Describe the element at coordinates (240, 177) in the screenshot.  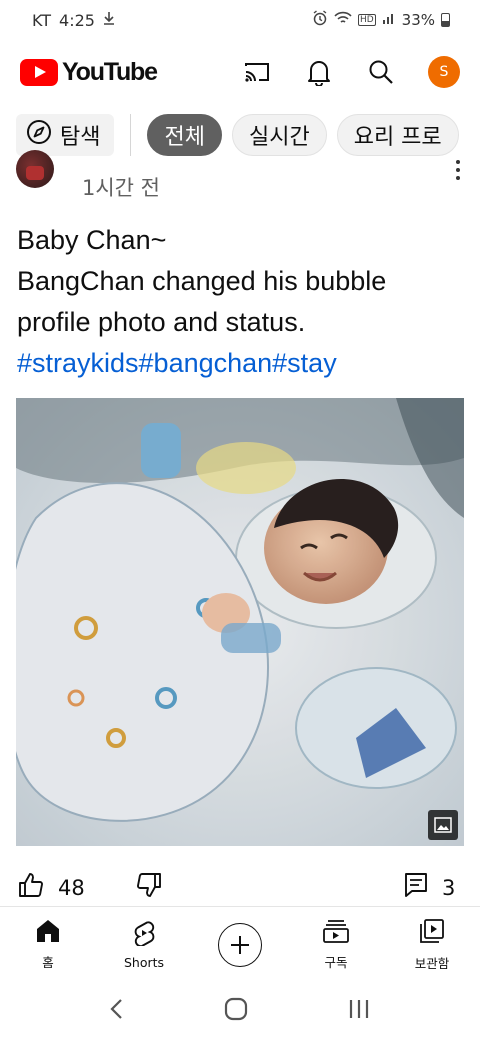
I see `post-header: 1시간 전` at that location.